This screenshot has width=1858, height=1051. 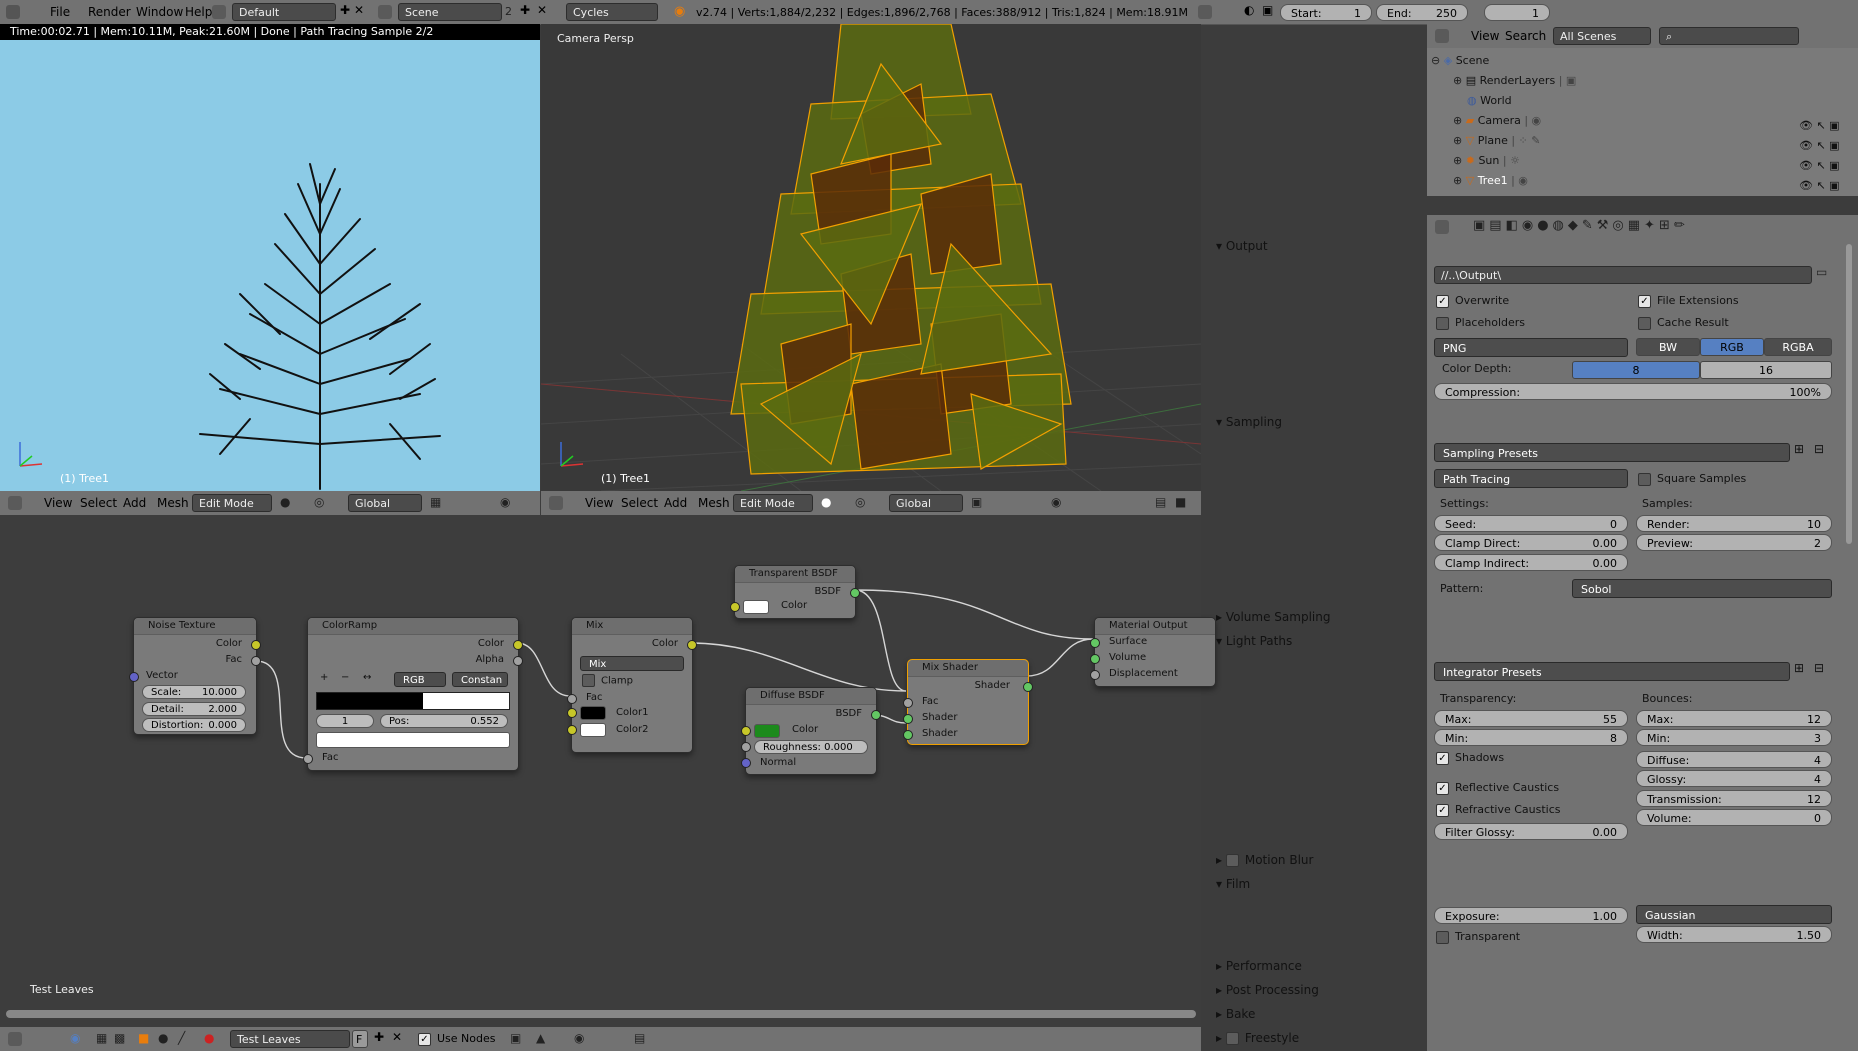 What do you see at coordinates (601, 1014) in the screenshot?
I see `node-editor-scrollbar` at bounding box center [601, 1014].